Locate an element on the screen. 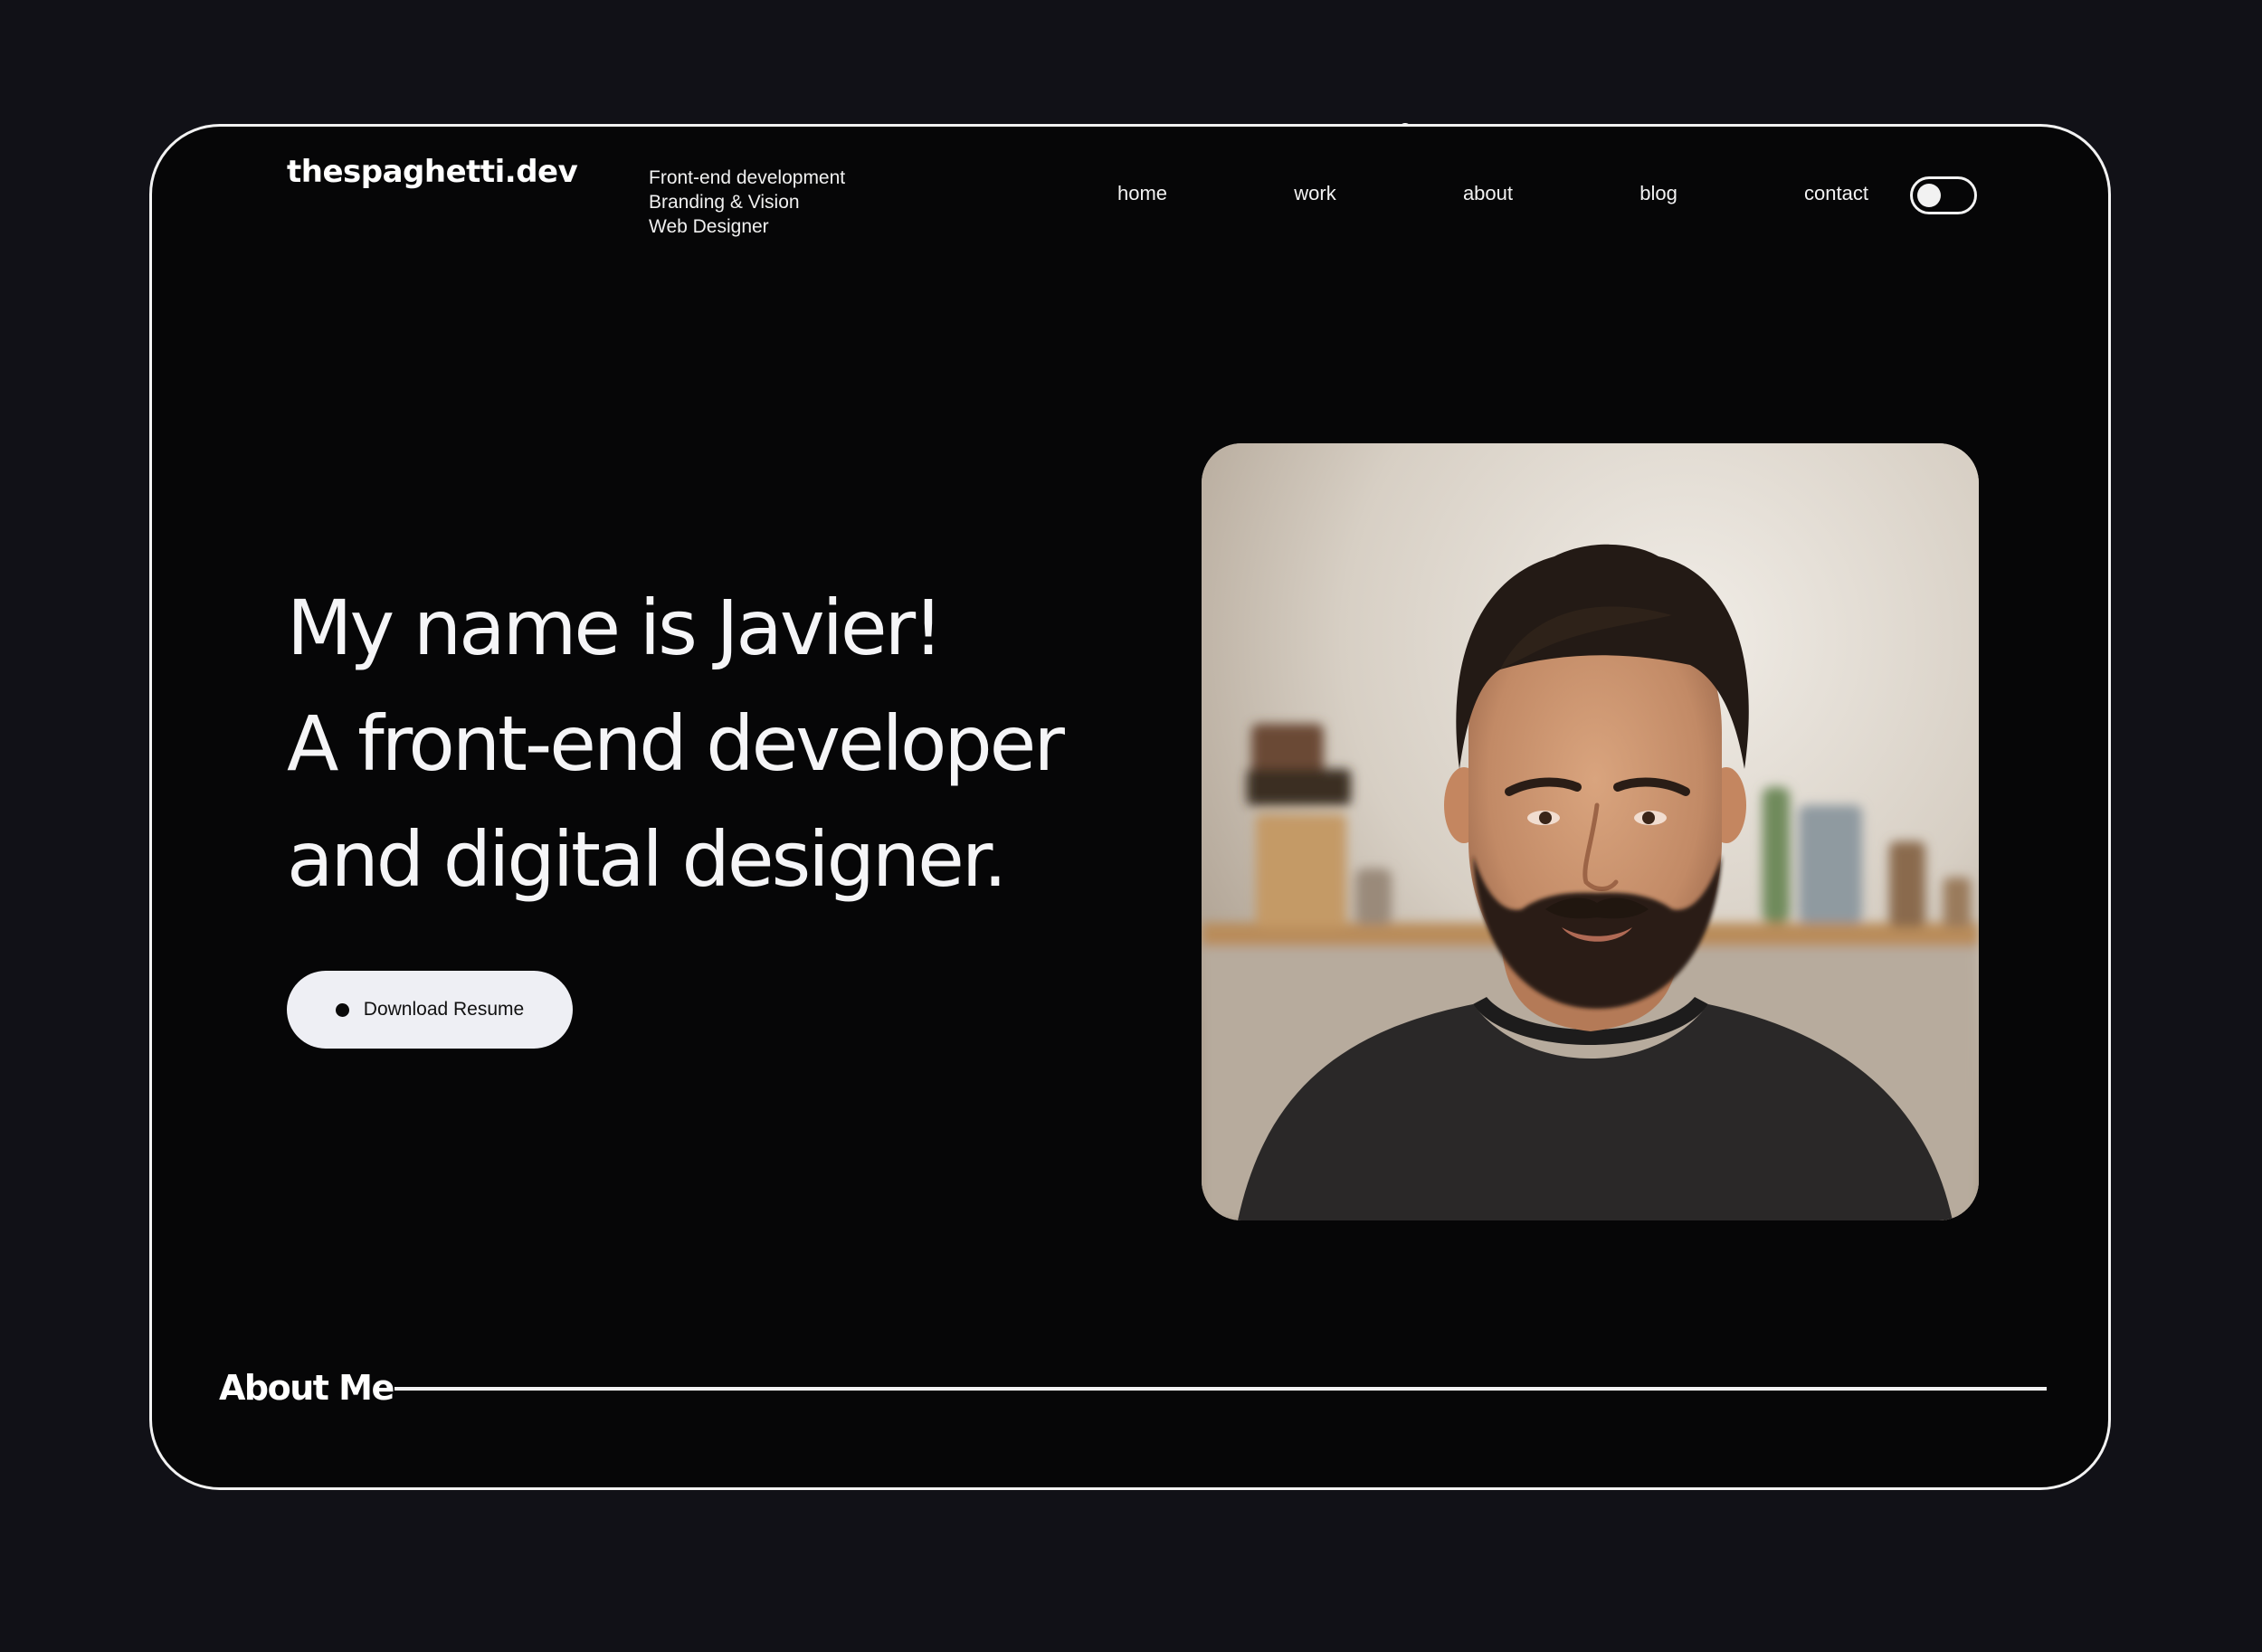  toggle-switch-icon is located at coordinates (1929, 196).